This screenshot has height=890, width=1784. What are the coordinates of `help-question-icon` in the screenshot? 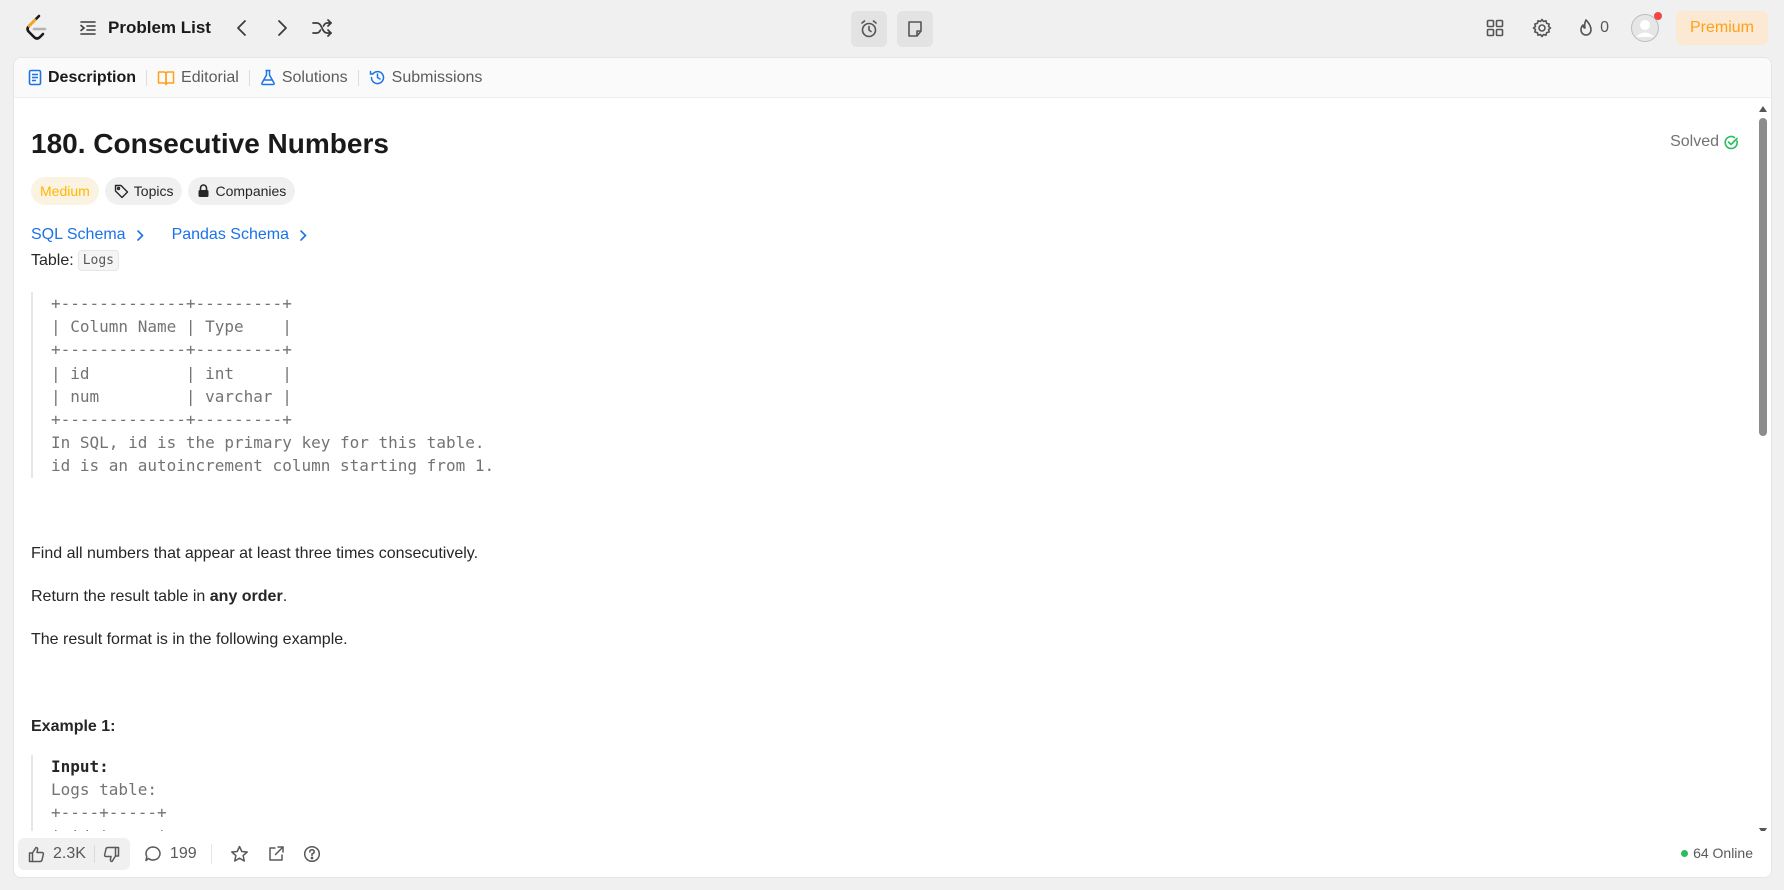 It's located at (312, 854).